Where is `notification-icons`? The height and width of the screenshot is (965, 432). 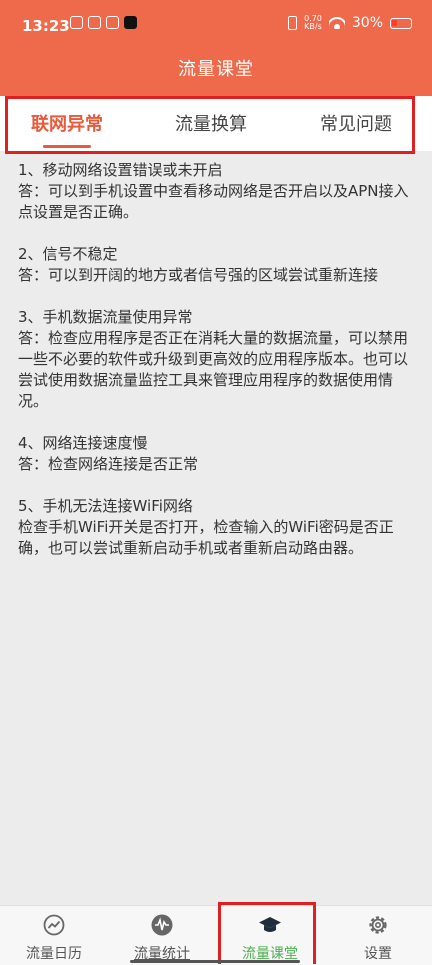 notification-icons is located at coordinates (103, 22).